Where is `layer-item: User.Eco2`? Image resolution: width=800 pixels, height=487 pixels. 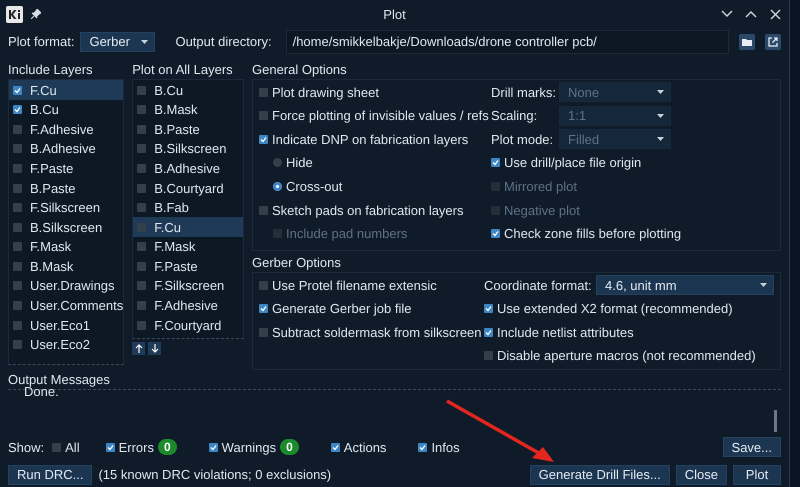 layer-item: User.Eco2 is located at coordinates (66, 344).